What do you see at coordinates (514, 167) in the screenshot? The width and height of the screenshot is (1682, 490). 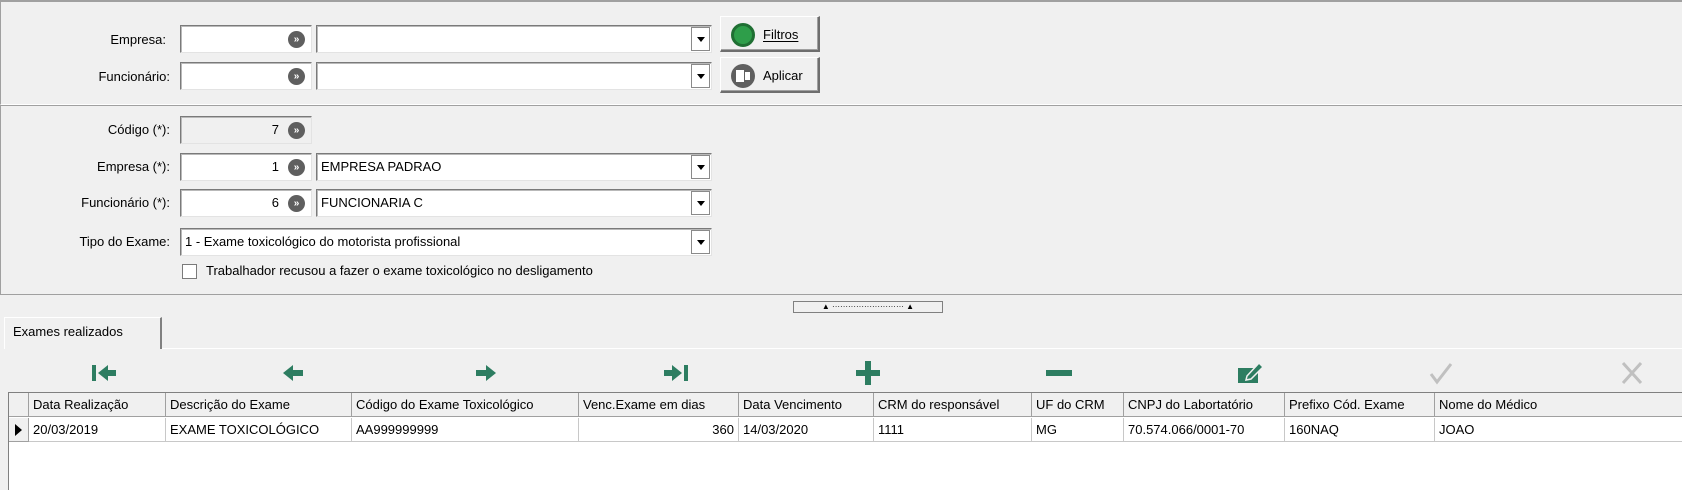 I see `empresa-combo: EMPRESA PADRAO` at bounding box center [514, 167].